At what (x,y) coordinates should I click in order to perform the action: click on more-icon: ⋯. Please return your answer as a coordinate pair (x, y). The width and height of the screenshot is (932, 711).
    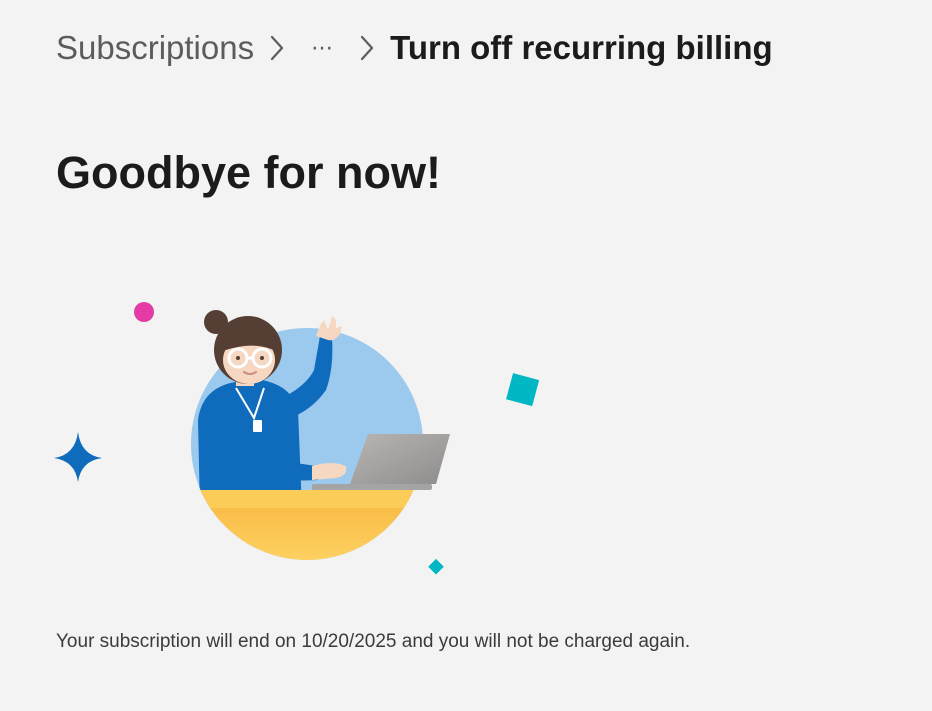
    Looking at the image, I should click on (322, 47).